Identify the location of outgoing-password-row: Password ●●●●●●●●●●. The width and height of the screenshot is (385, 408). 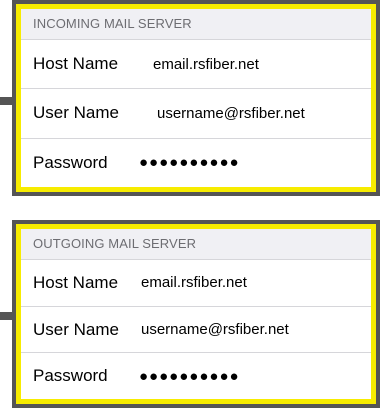
(196, 376).